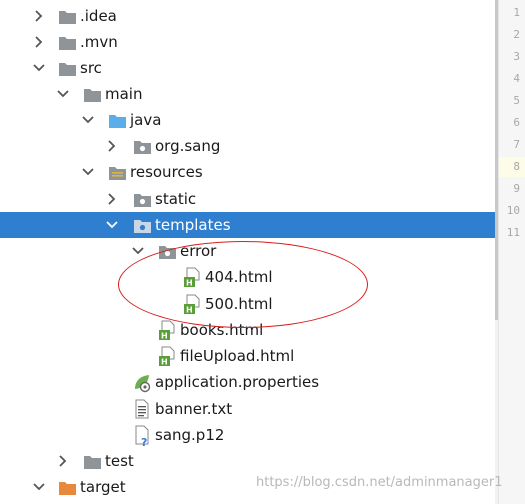  What do you see at coordinates (511, 252) in the screenshot?
I see `editor-gutter: 1 2 3 4 5 6 7 8 9 10 11` at bounding box center [511, 252].